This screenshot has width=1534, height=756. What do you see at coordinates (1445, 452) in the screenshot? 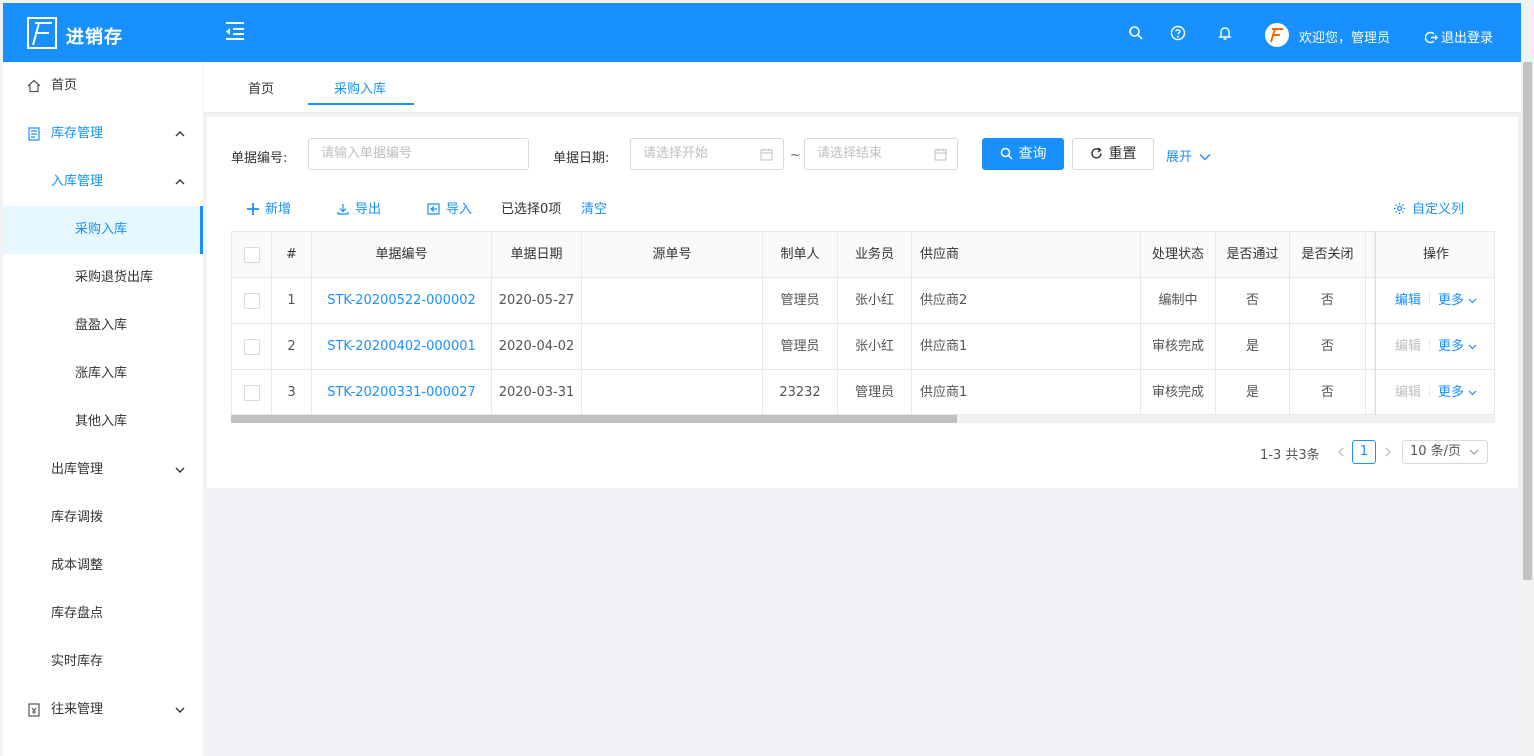
I see `page-size-select: 10 条/页` at bounding box center [1445, 452].